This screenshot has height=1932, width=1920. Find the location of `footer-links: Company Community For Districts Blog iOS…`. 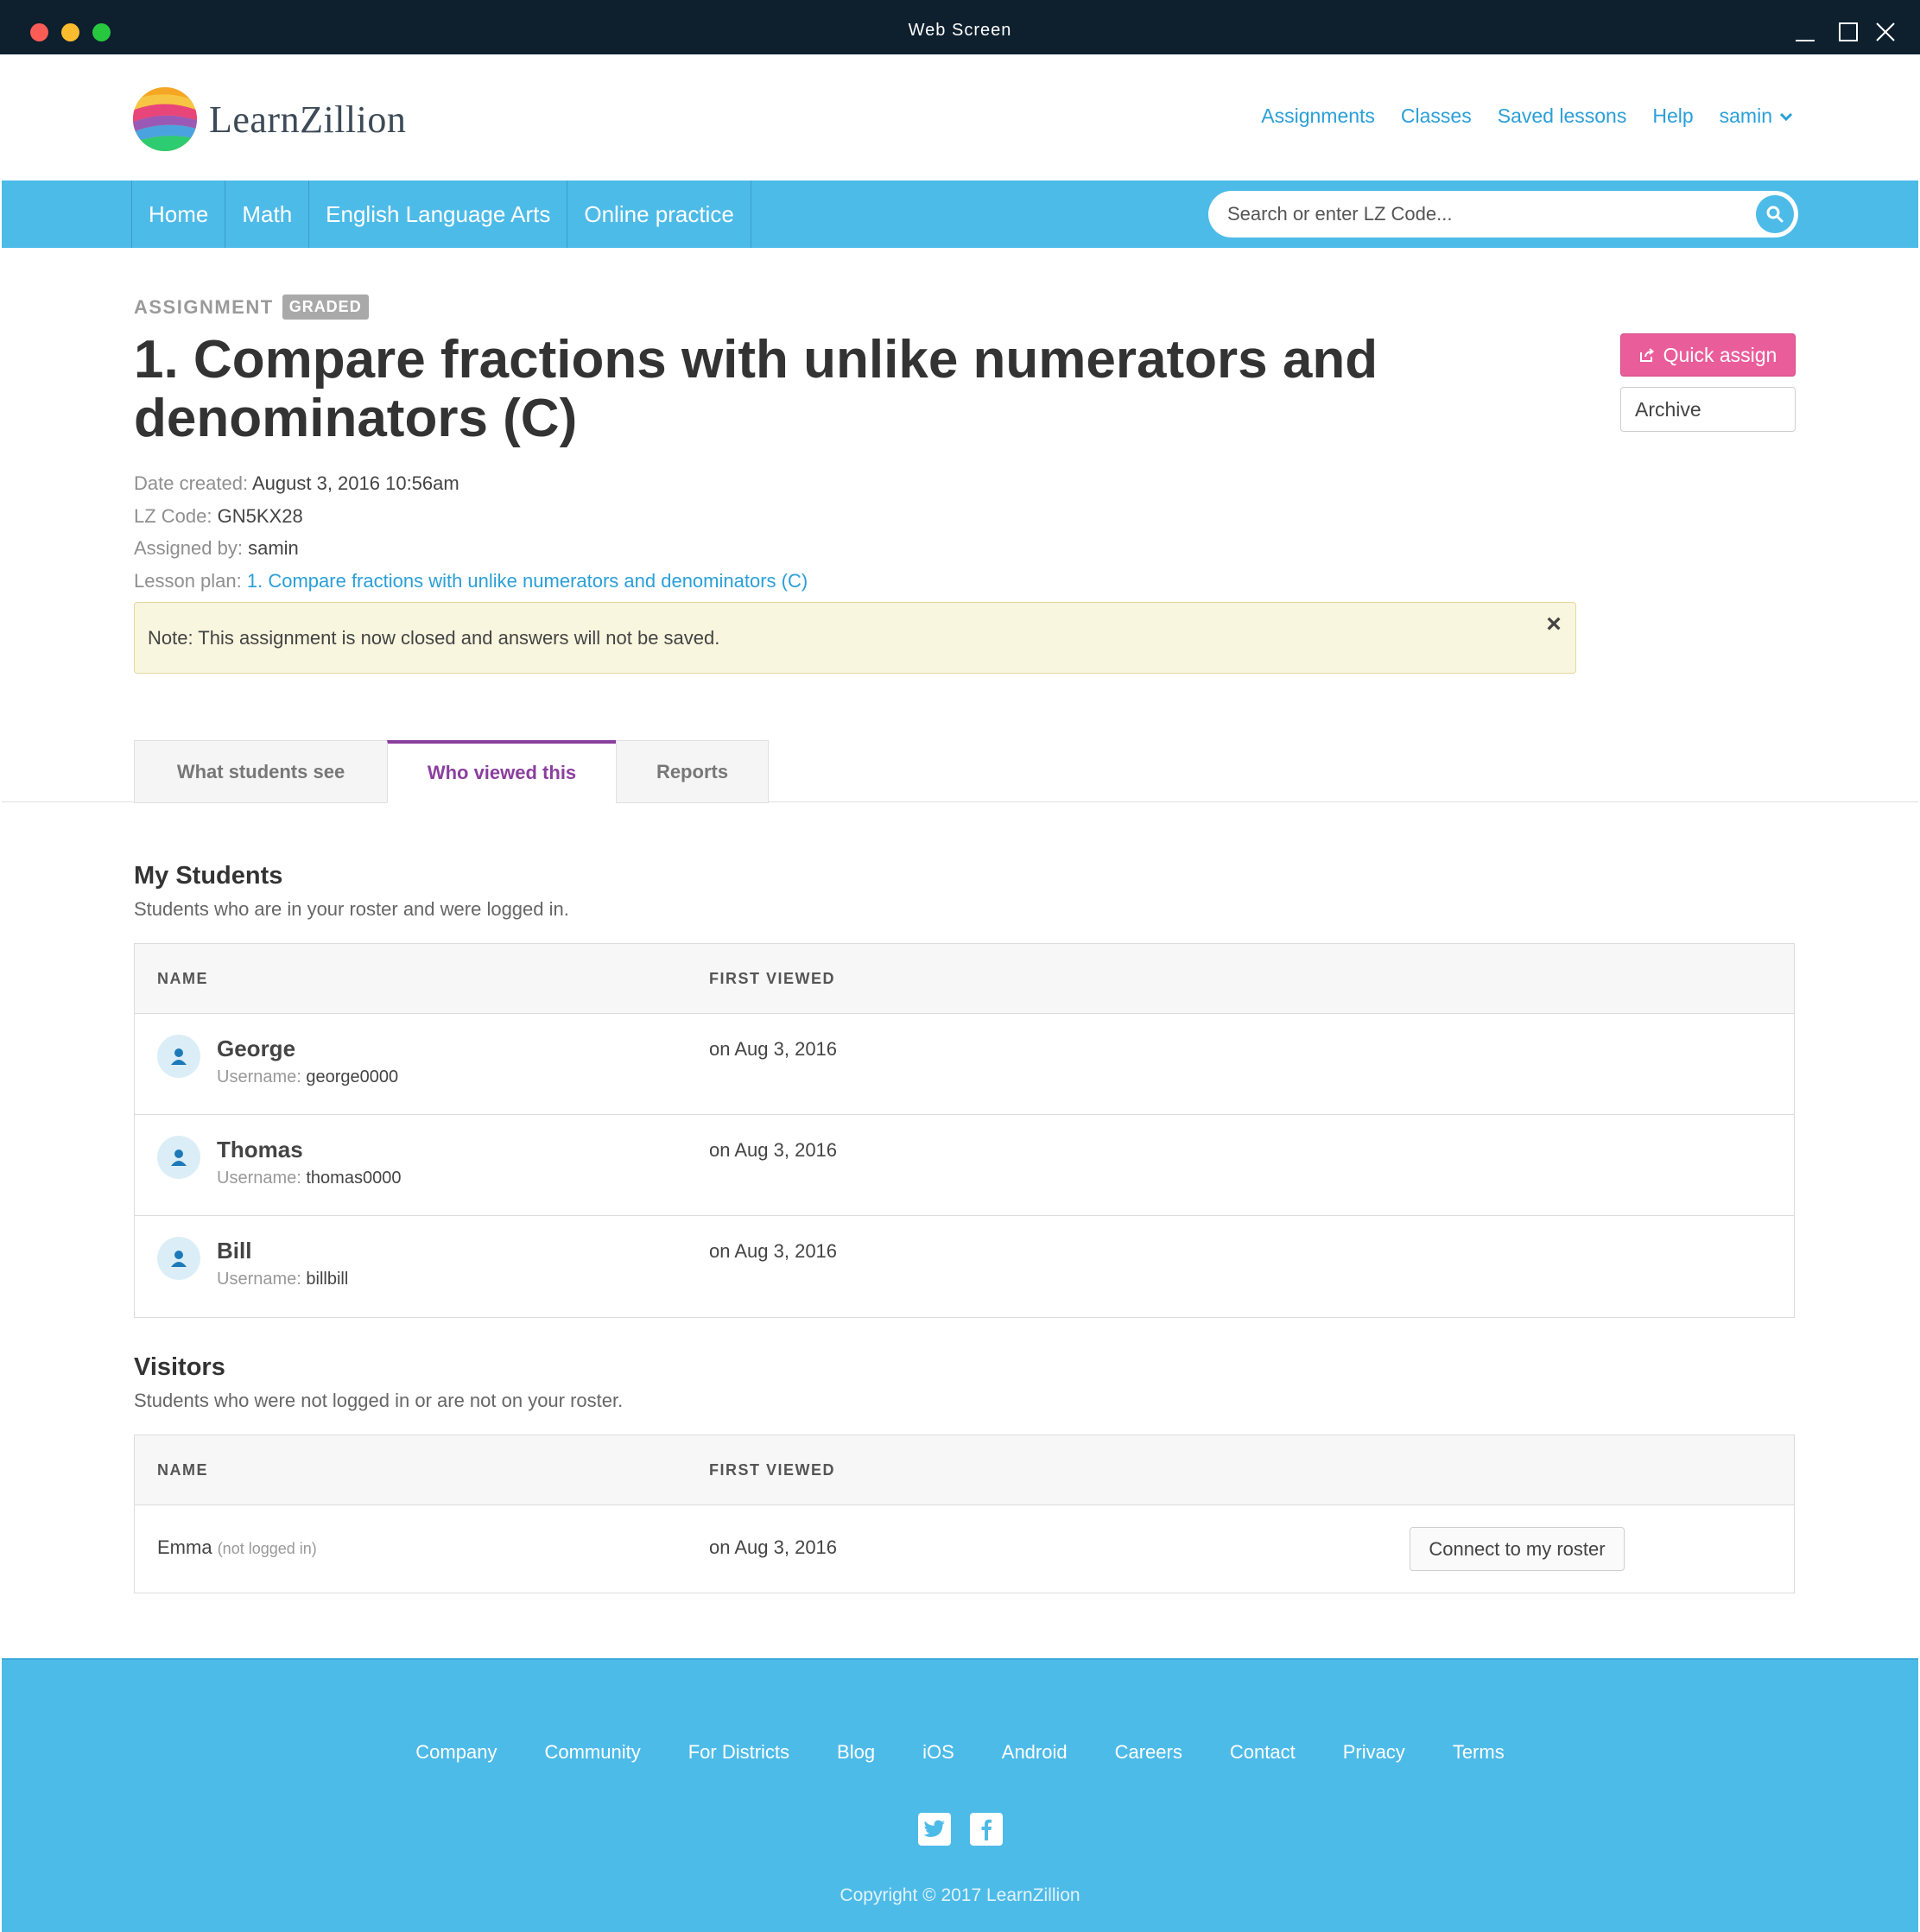

footer-links: Company Community For Districts Blog iOS… is located at coordinates (960, 1752).